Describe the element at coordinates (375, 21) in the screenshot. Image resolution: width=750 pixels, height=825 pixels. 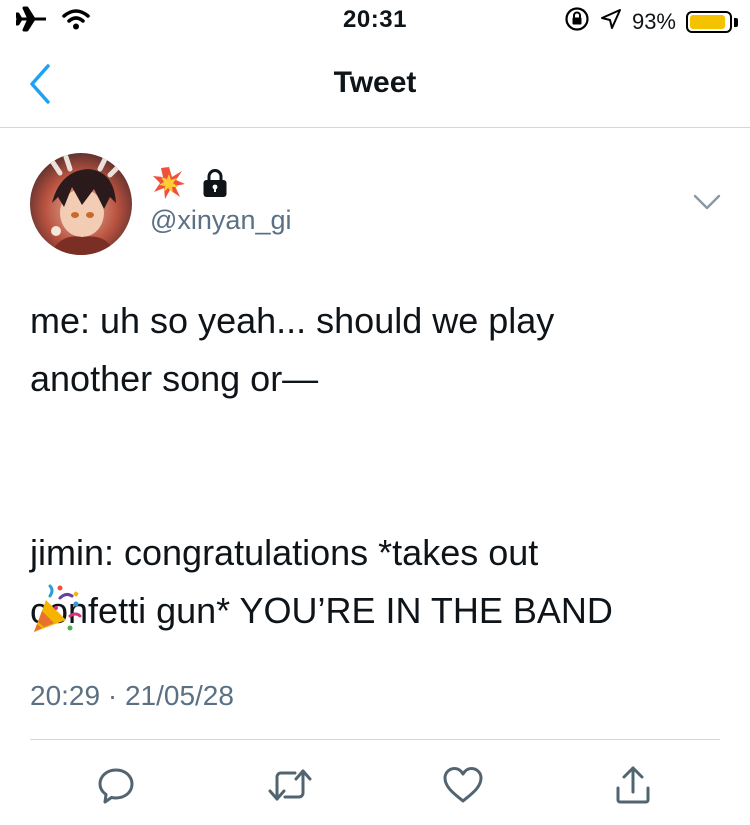
I see `status-bar: 20:31 93%` at that location.